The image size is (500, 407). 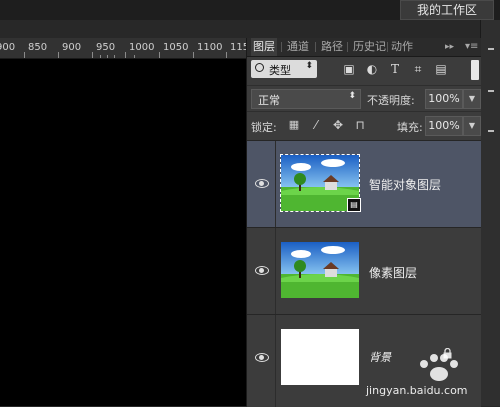 What do you see at coordinates (316, 125) in the screenshot?
I see `lock-pixels-brush-icon: ⁄` at bounding box center [316, 125].